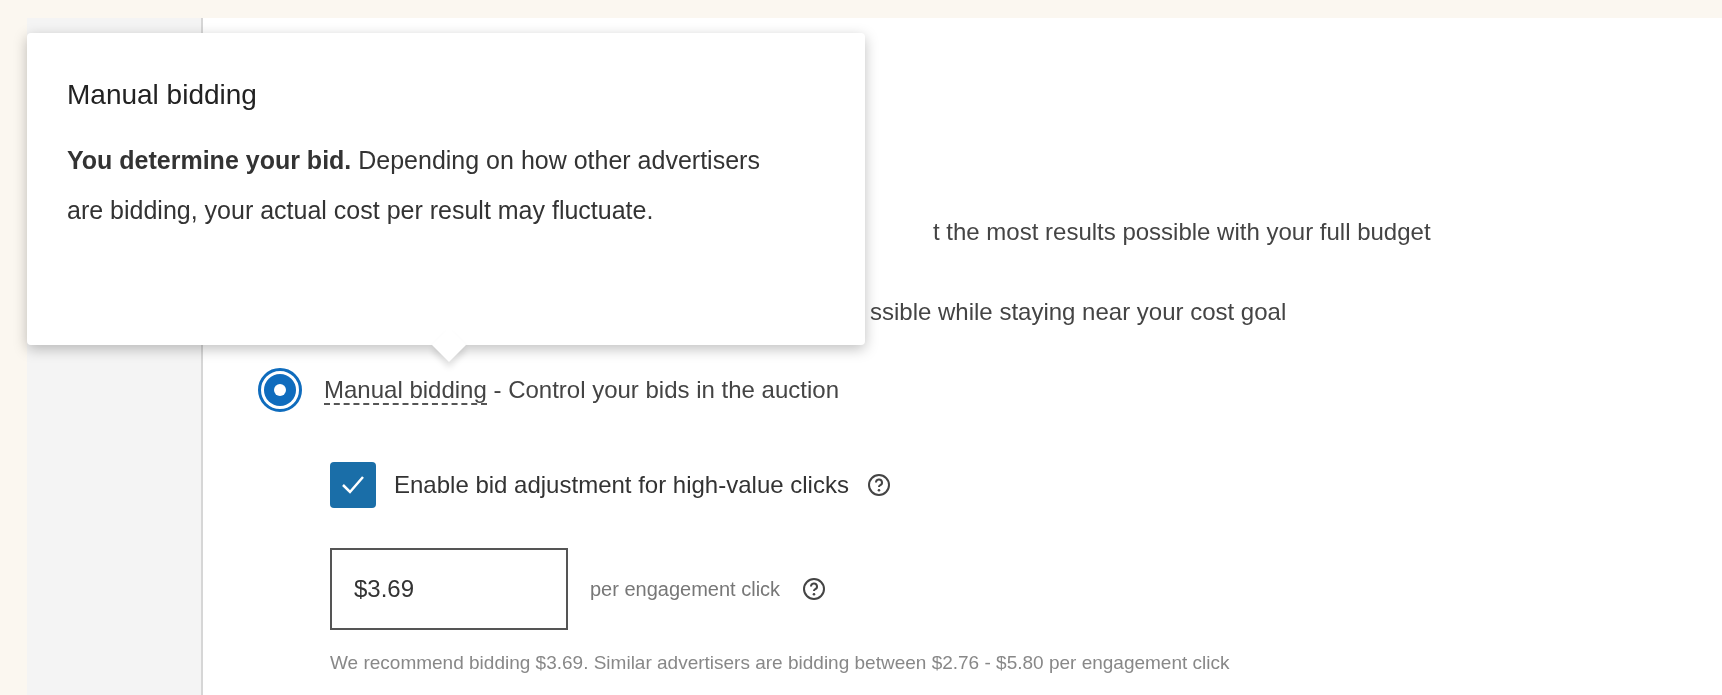  I want to click on unit-label: per engagement click, so click(685, 589).